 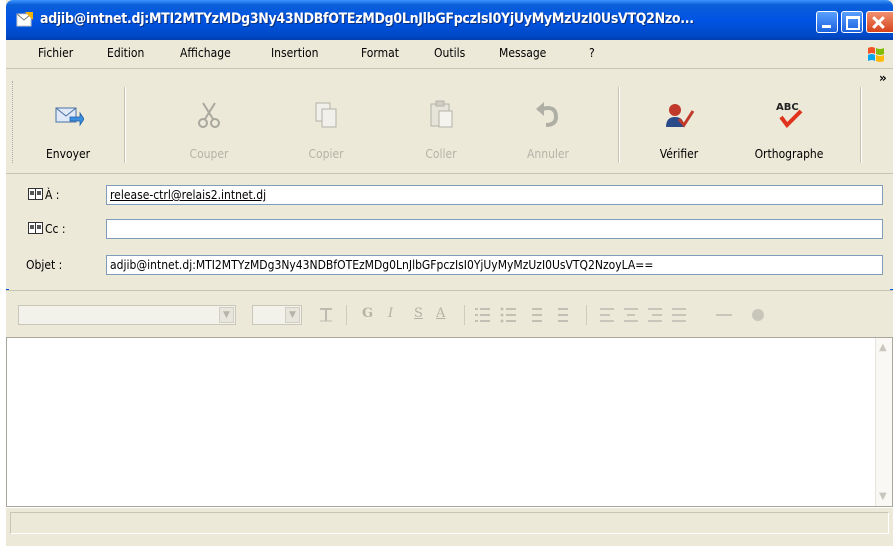 What do you see at coordinates (631, 315) in the screenshot?
I see `align-center-icon` at bounding box center [631, 315].